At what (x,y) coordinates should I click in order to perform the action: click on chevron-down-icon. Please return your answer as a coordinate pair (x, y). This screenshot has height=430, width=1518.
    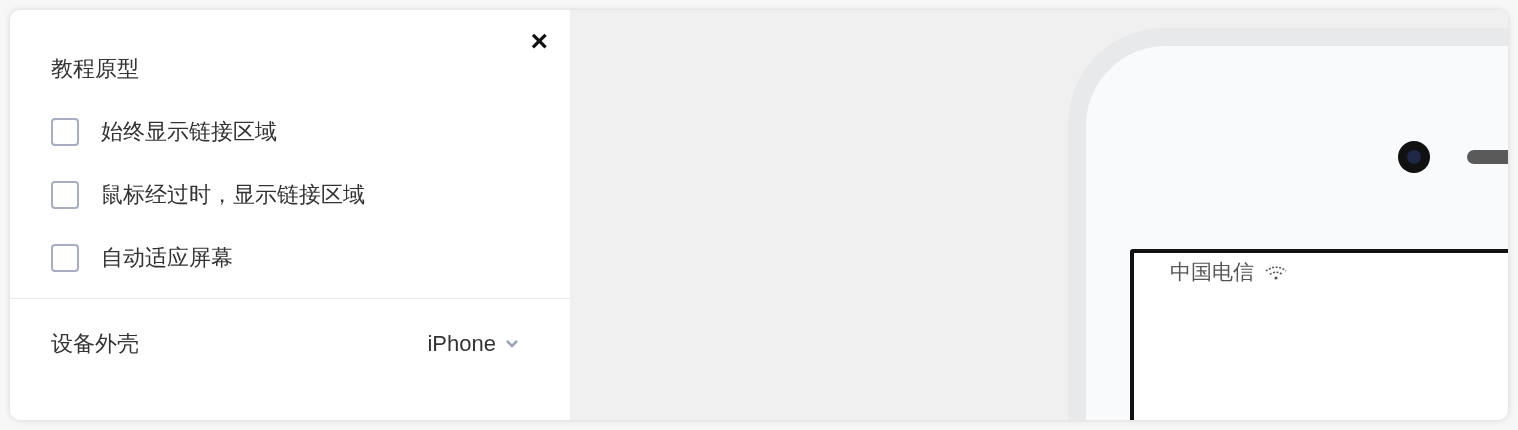
    Looking at the image, I should click on (512, 343).